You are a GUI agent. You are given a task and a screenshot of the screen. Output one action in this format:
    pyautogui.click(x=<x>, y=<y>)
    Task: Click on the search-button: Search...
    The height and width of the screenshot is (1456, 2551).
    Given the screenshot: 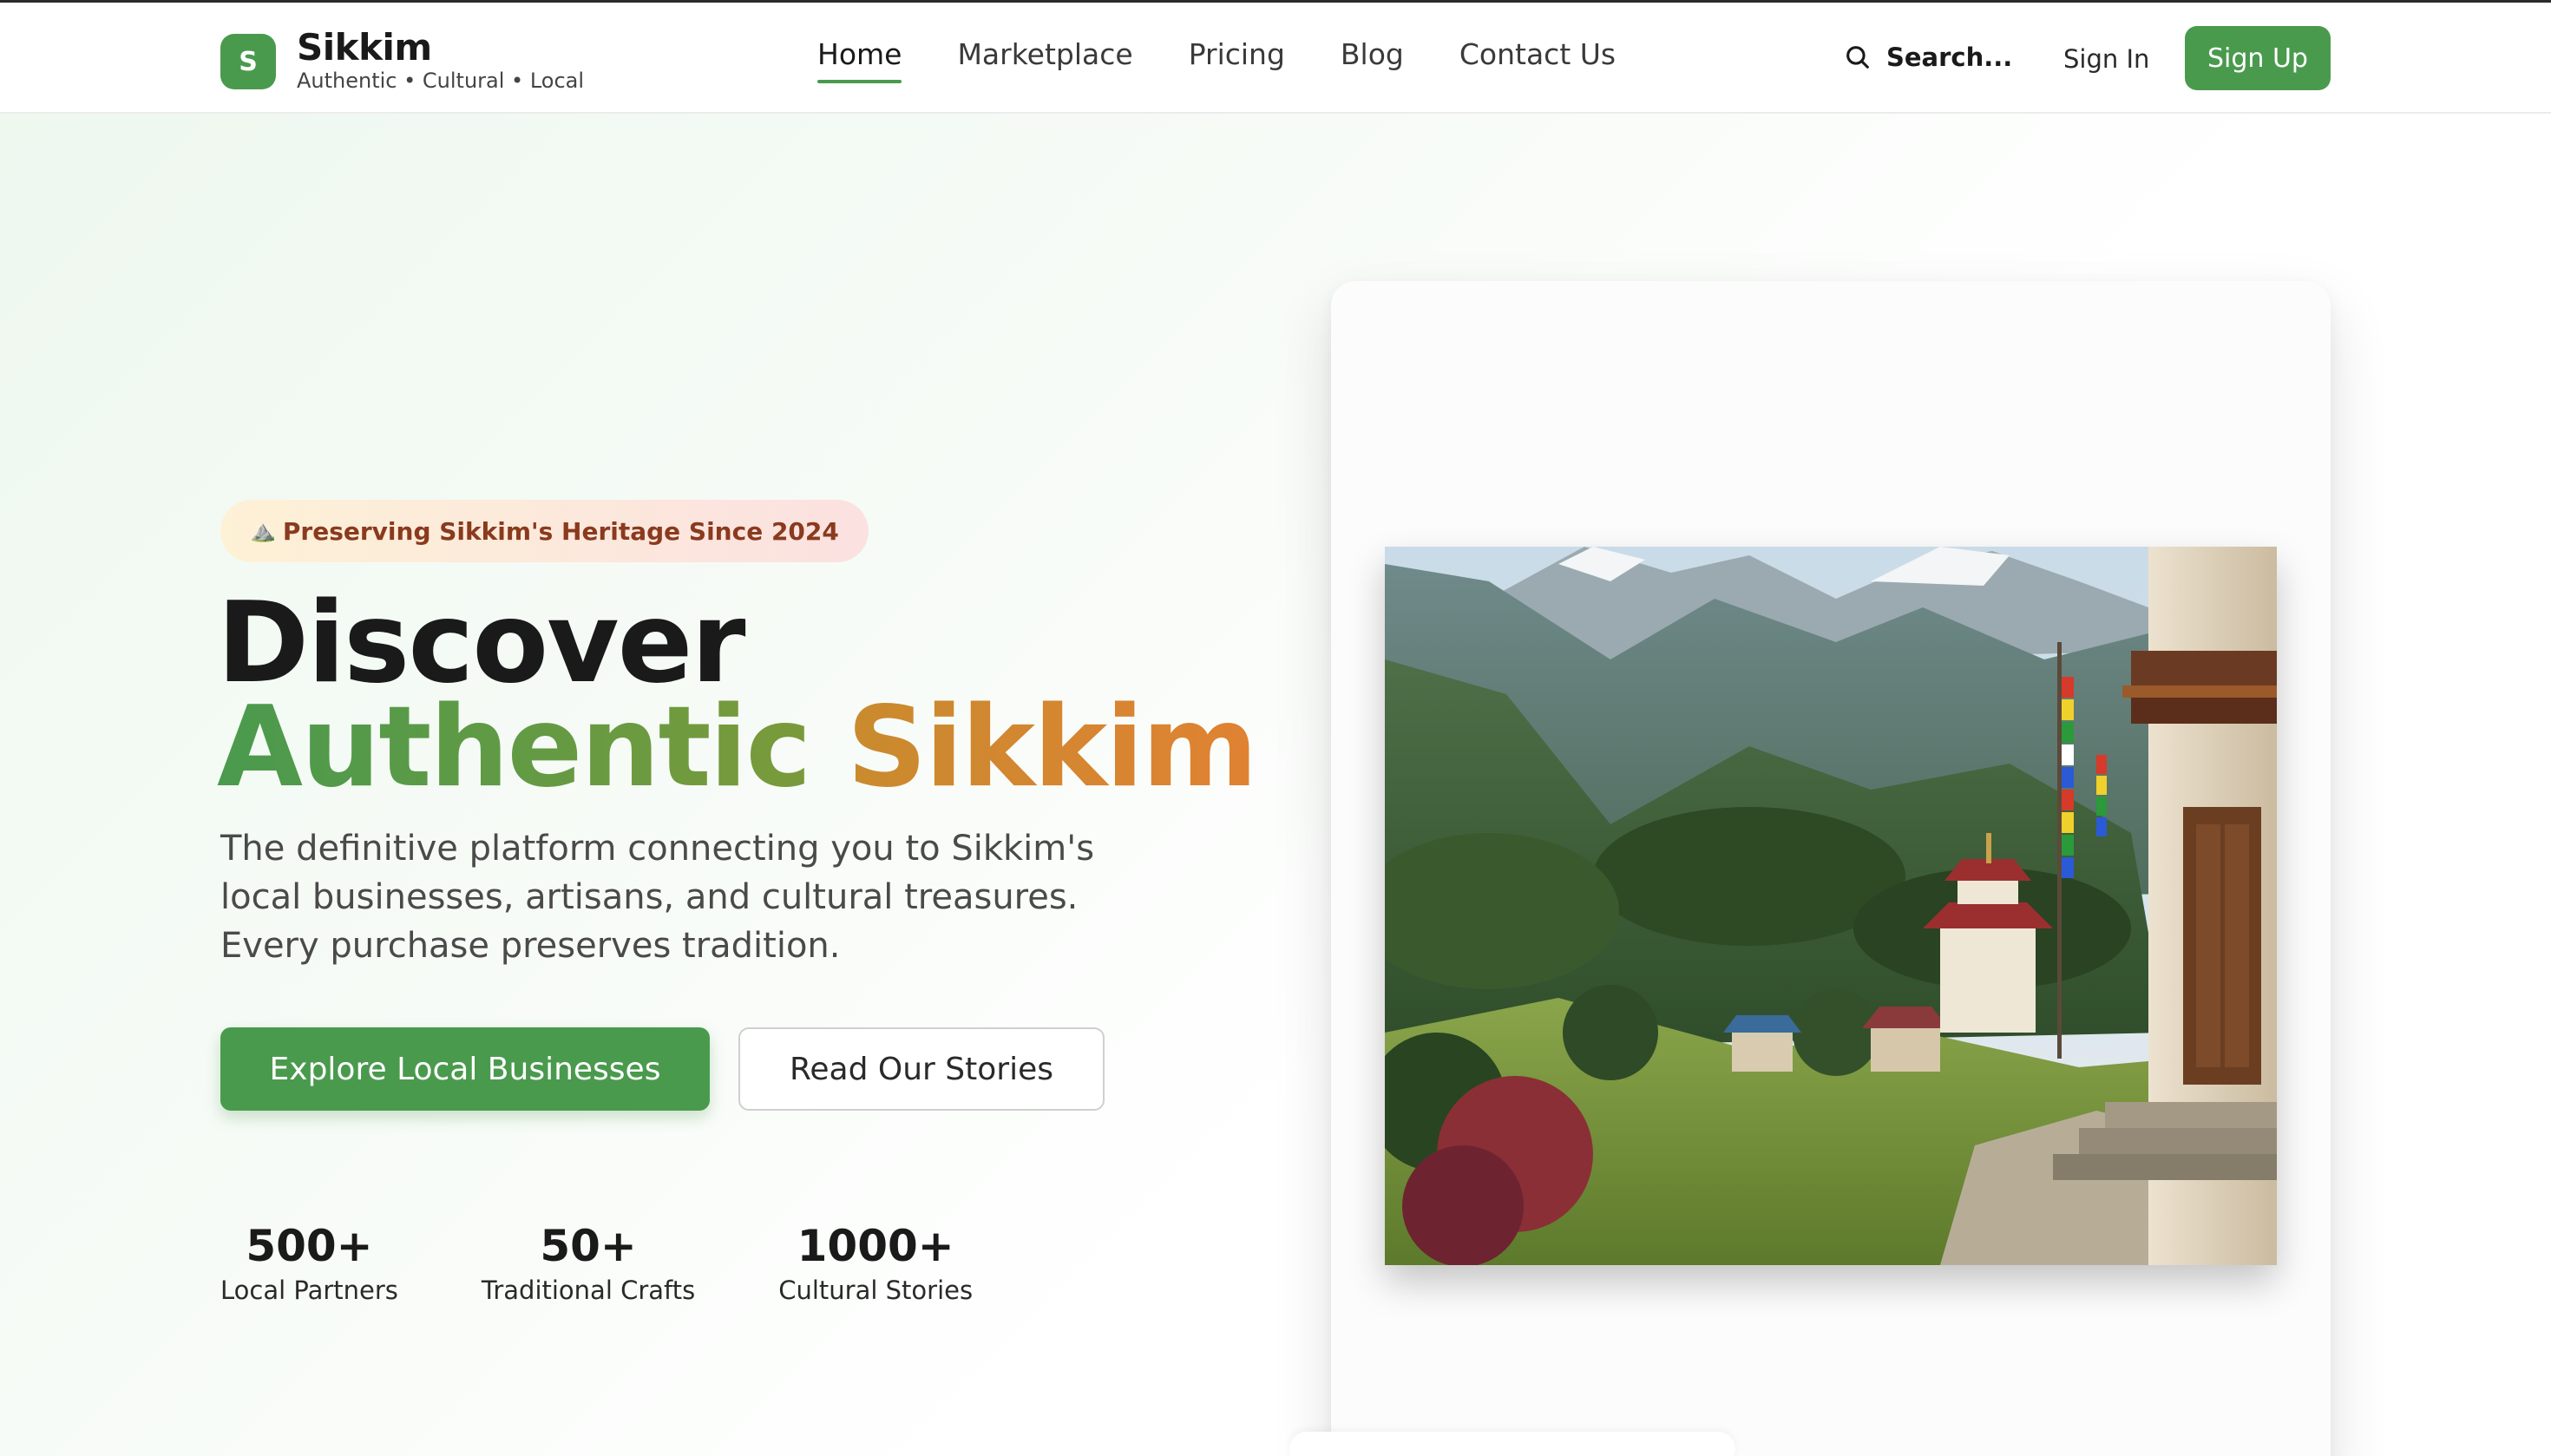 What is the action you would take?
    pyautogui.click(x=1928, y=57)
    